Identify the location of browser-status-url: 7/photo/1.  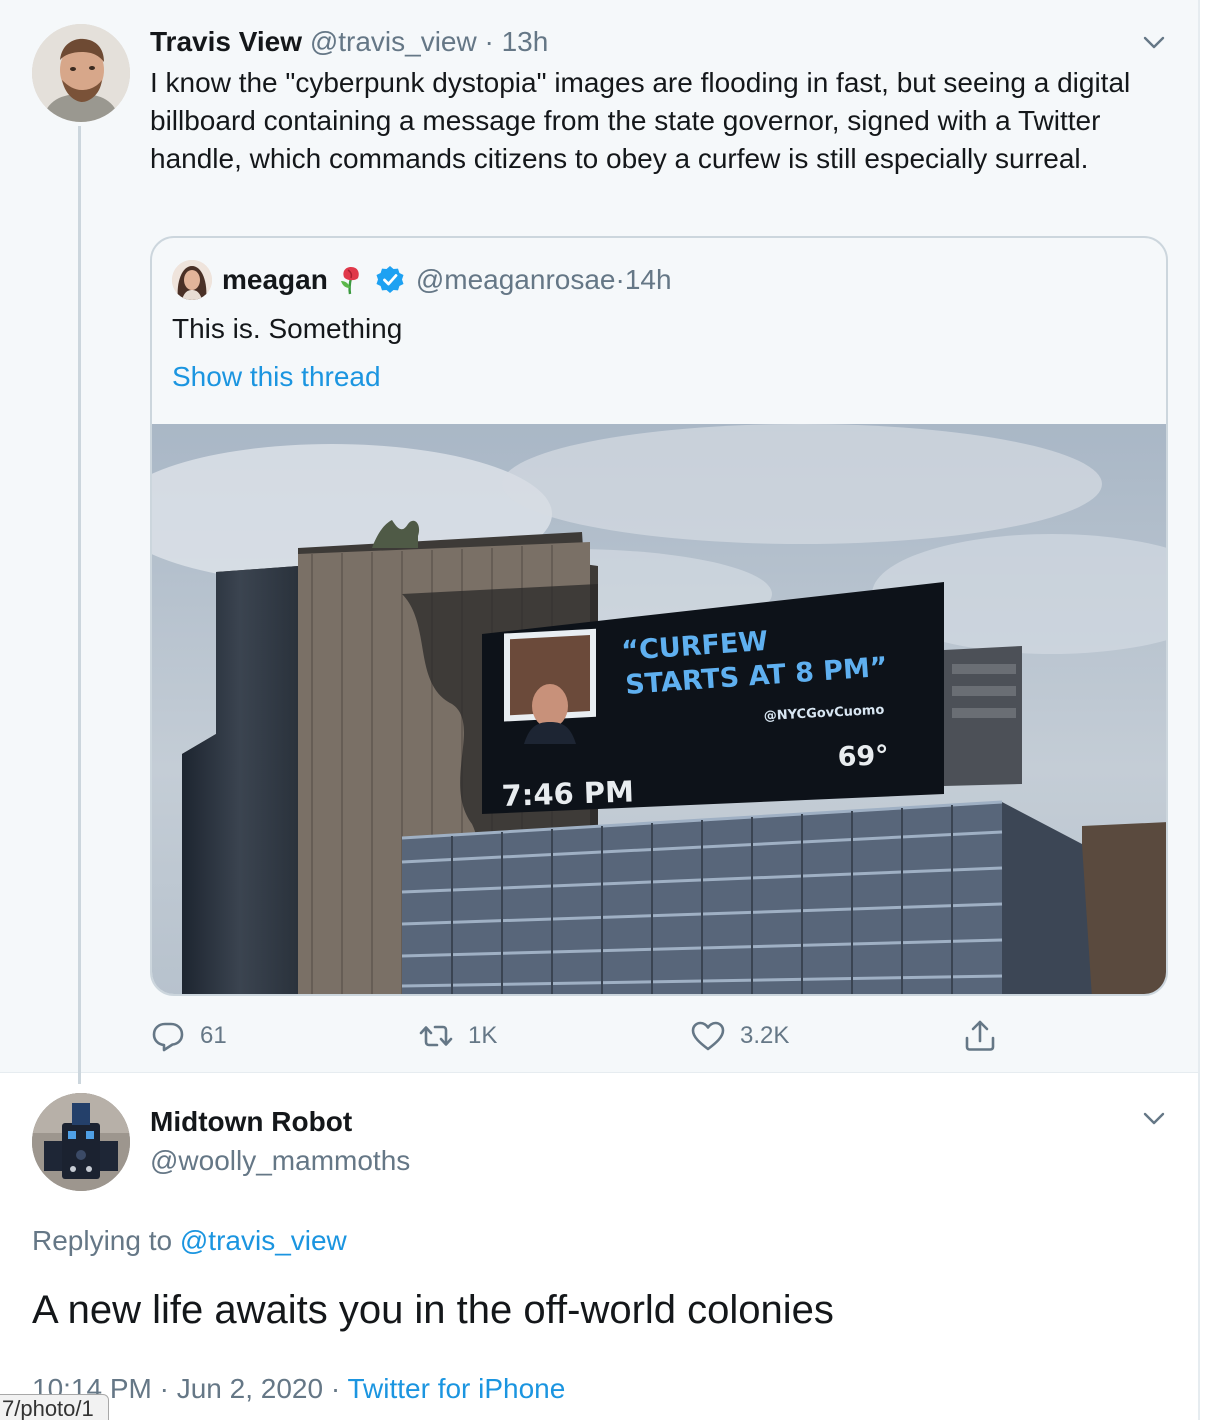
(54, 1407).